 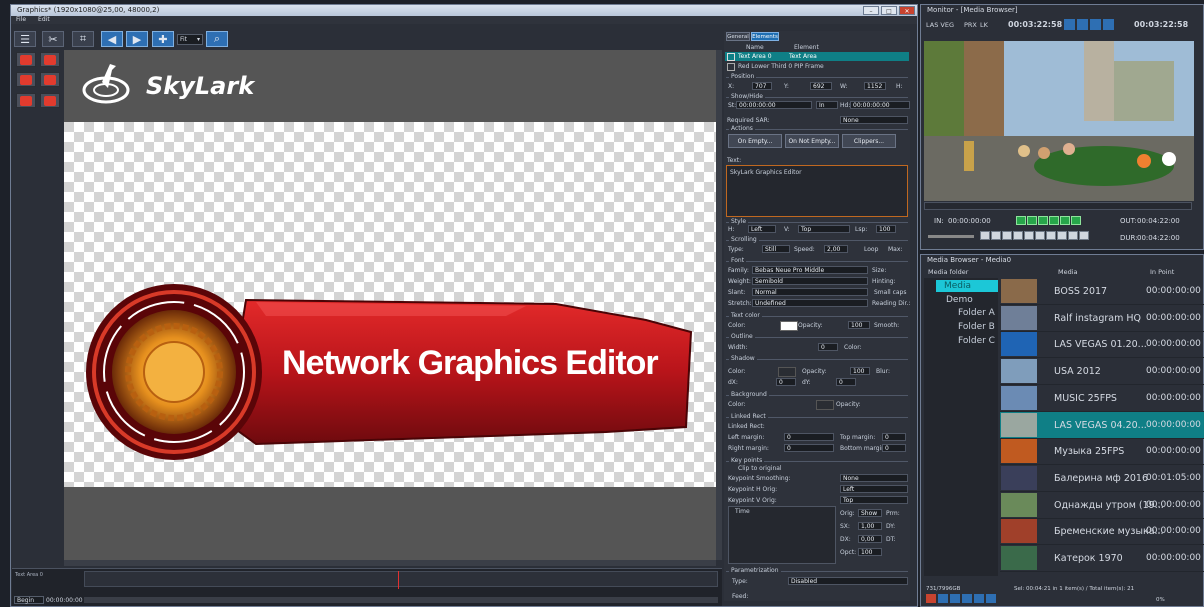 What do you see at coordinates (880, 105) in the screenshot?
I see `hold-field: 00:00:00:00` at bounding box center [880, 105].